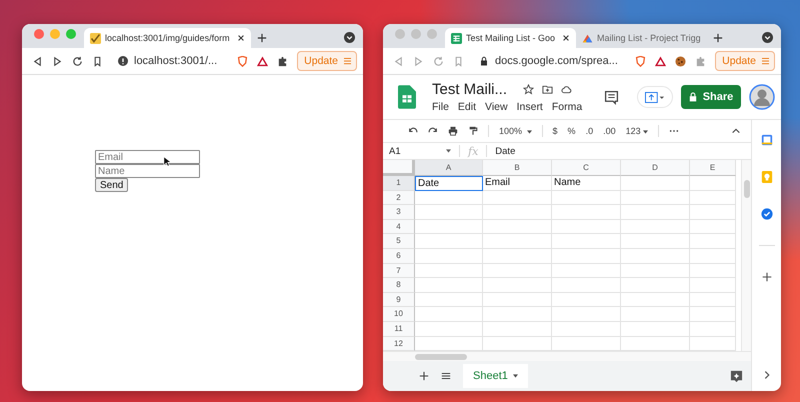 This screenshot has height=402, width=800. Describe the element at coordinates (567, 356) in the screenshot. I see `horizontal-scrollbar` at that location.